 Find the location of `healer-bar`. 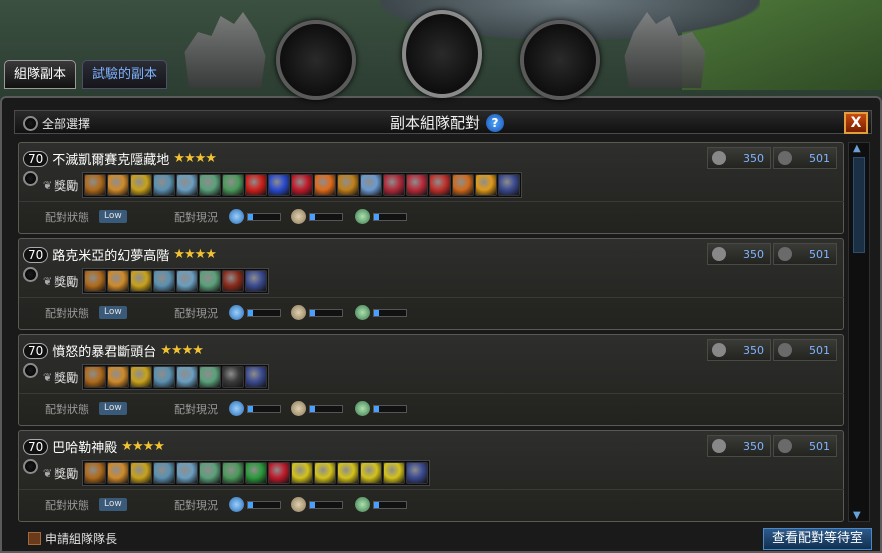

healer-bar is located at coordinates (390, 312).